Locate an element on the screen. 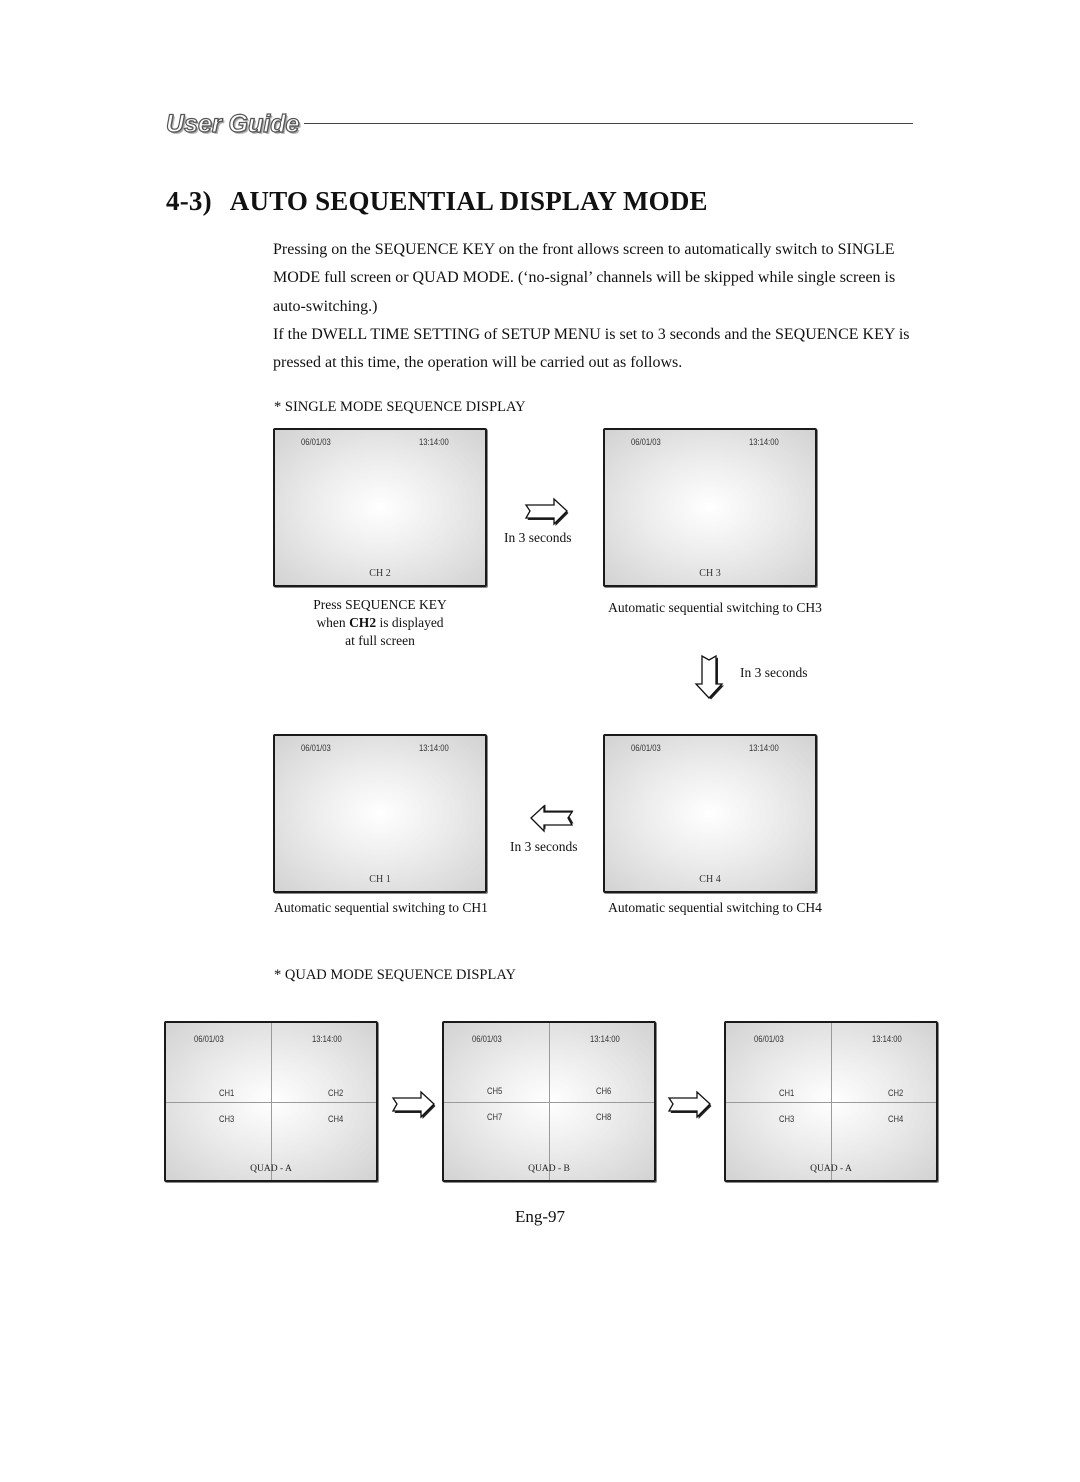 This screenshot has width=1080, height=1482. quad-label: QUAD - B is located at coordinates (549, 1169).